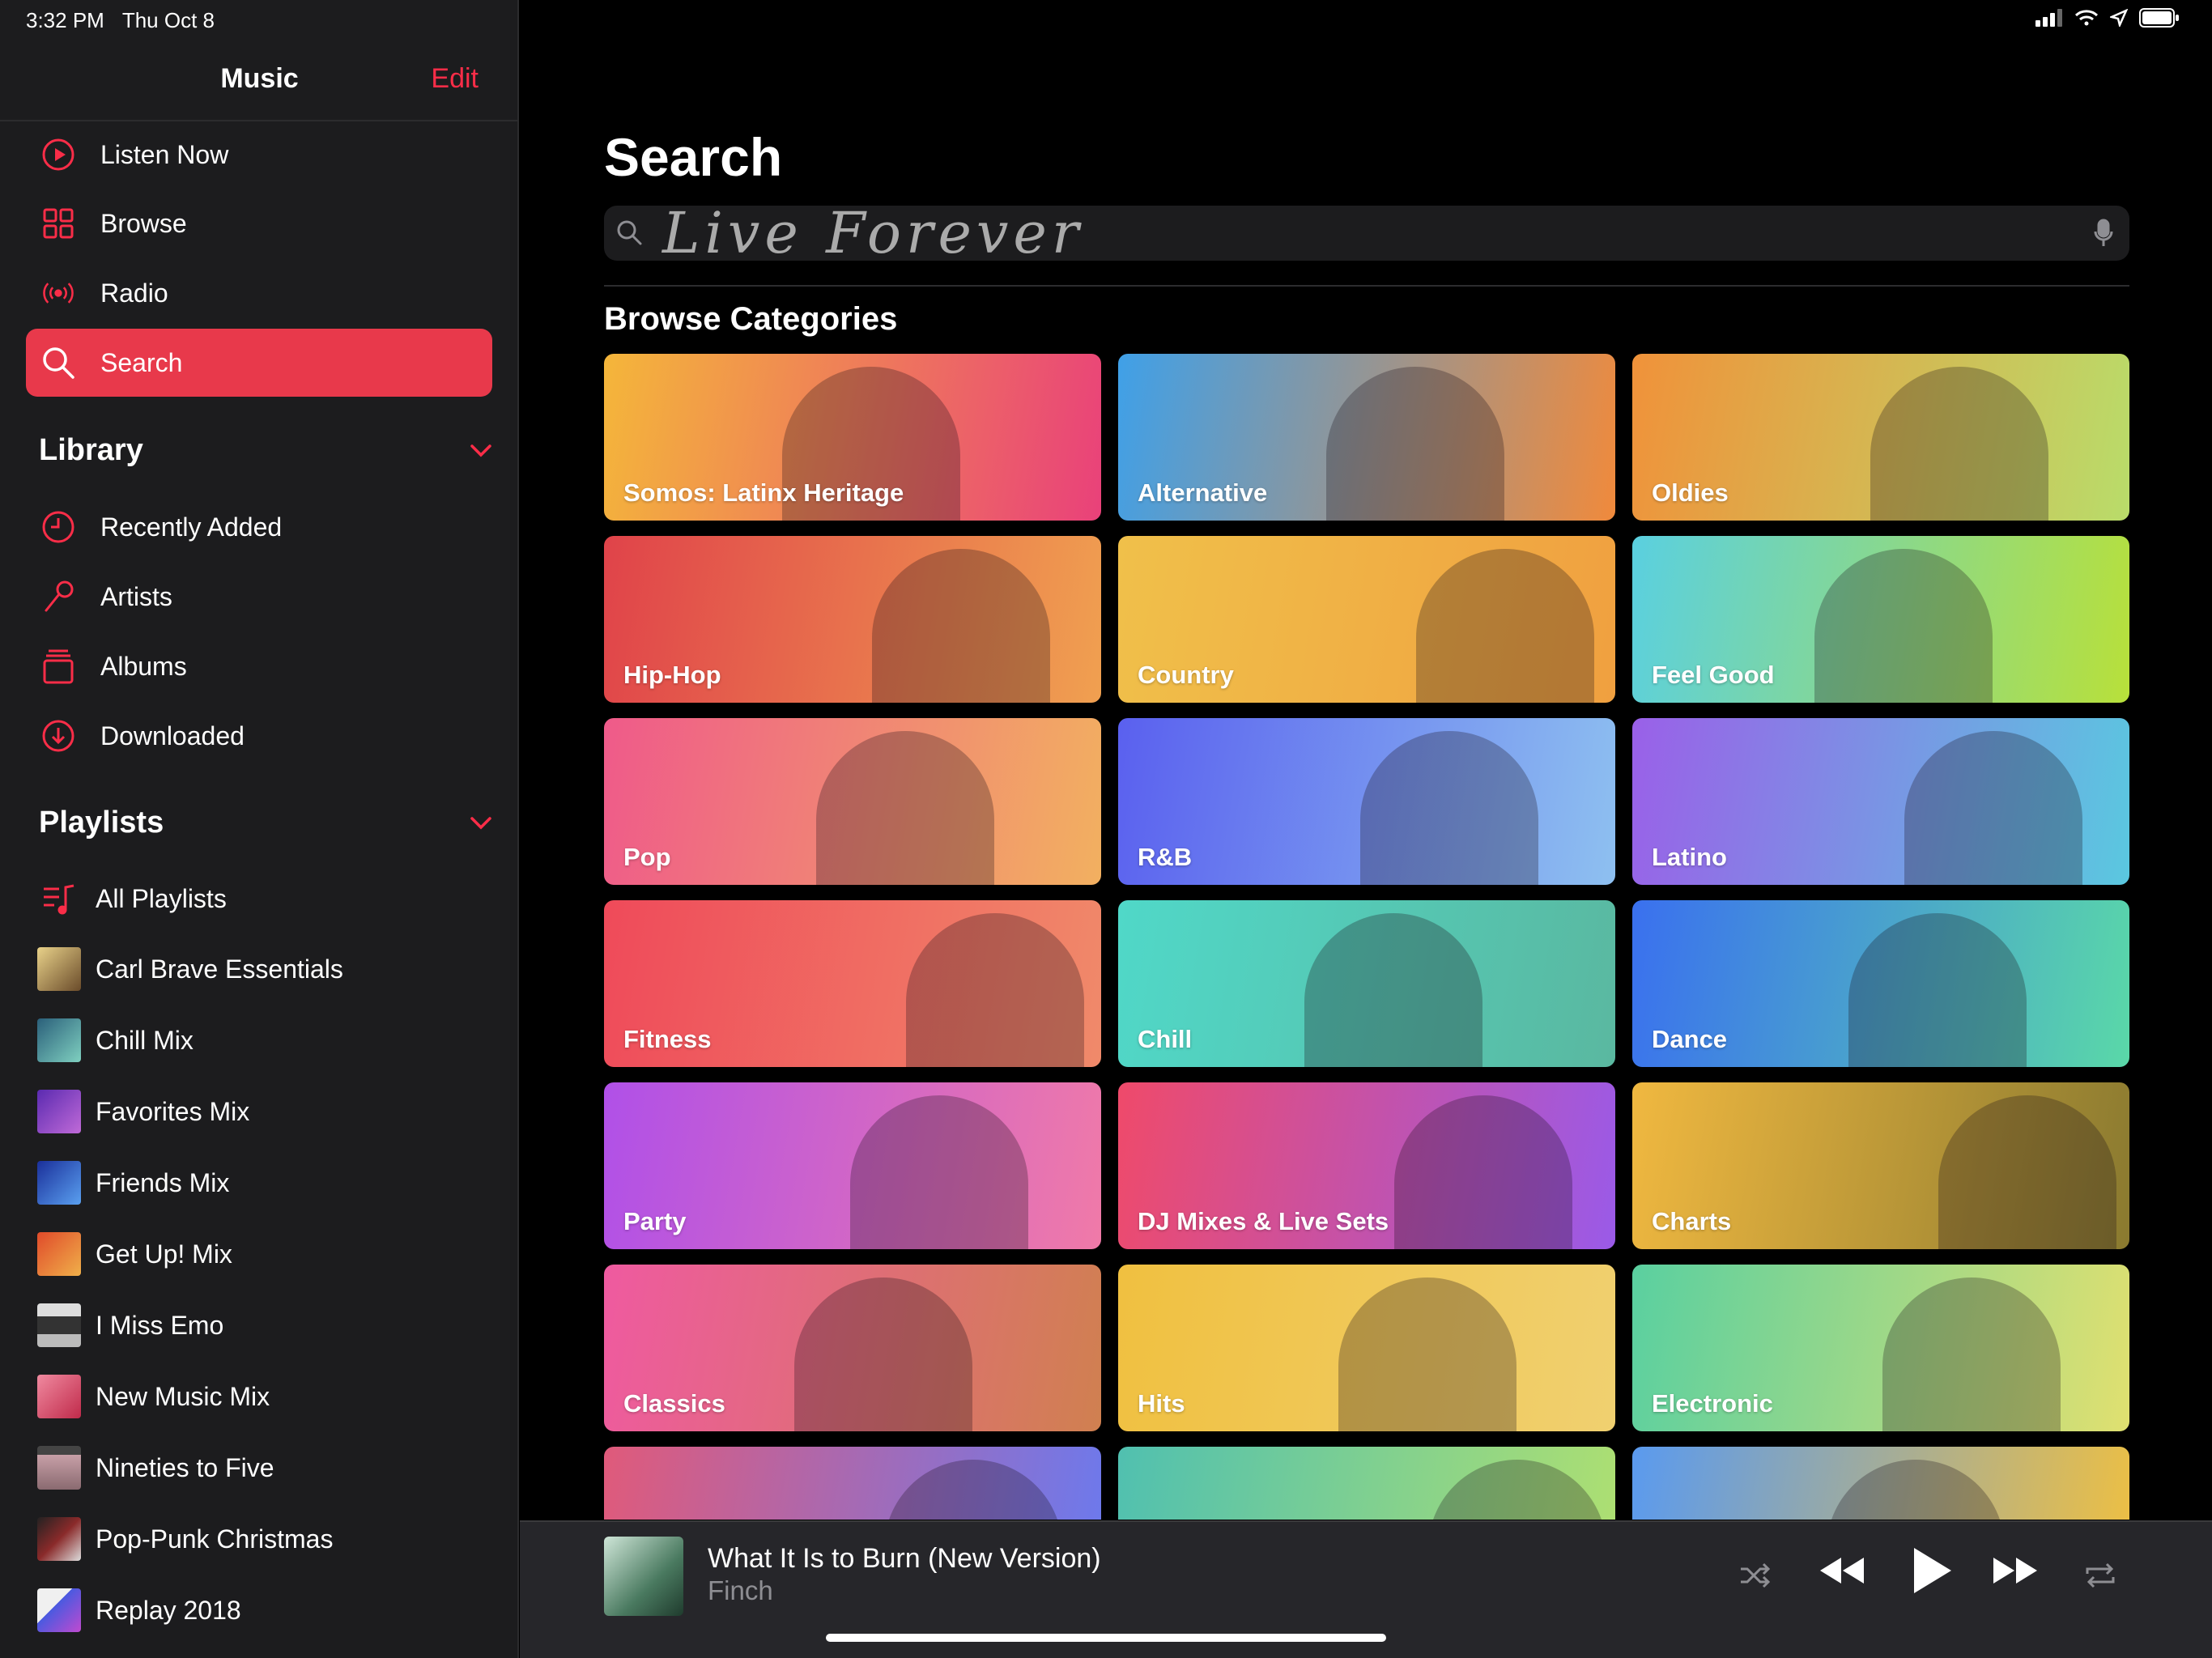  Describe the element at coordinates (1106, 1638) in the screenshot. I see `home-indicator` at that location.